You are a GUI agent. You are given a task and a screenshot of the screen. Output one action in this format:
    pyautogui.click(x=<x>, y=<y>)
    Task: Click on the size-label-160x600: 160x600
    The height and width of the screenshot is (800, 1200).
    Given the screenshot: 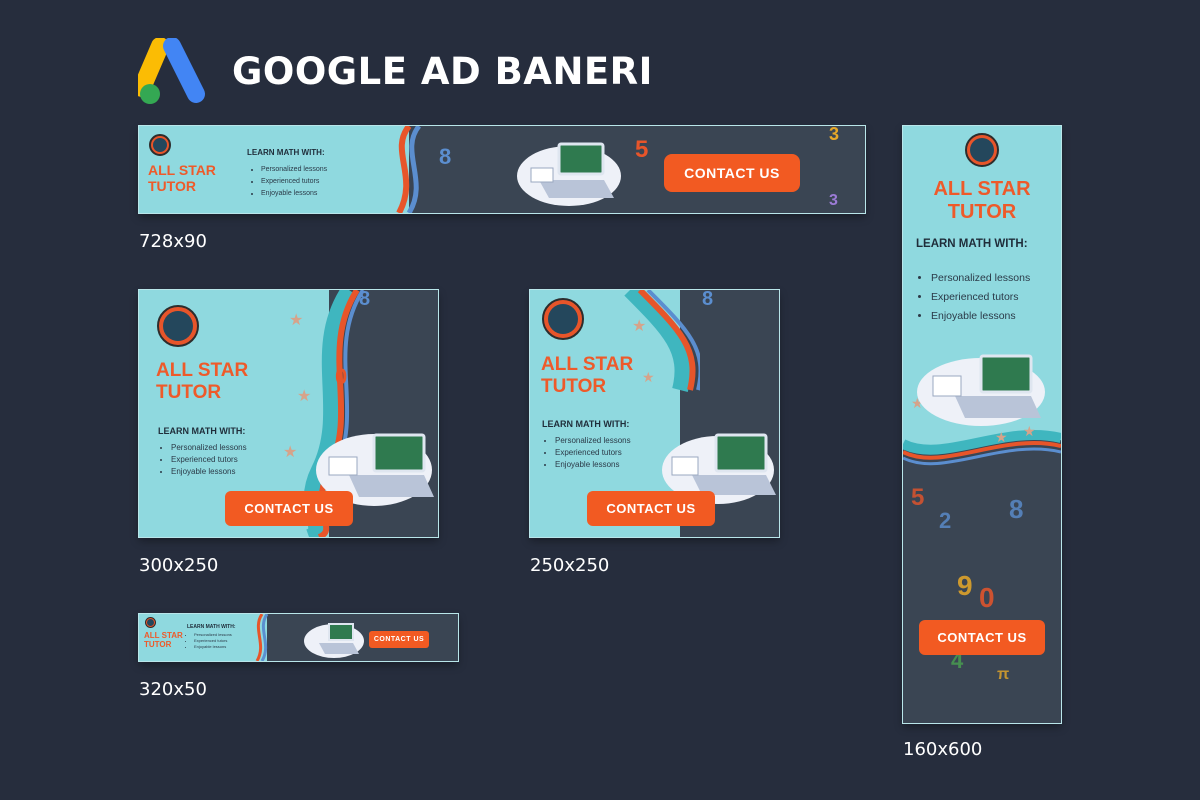 What is the action you would take?
    pyautogui.click(x=943, y=749)
    